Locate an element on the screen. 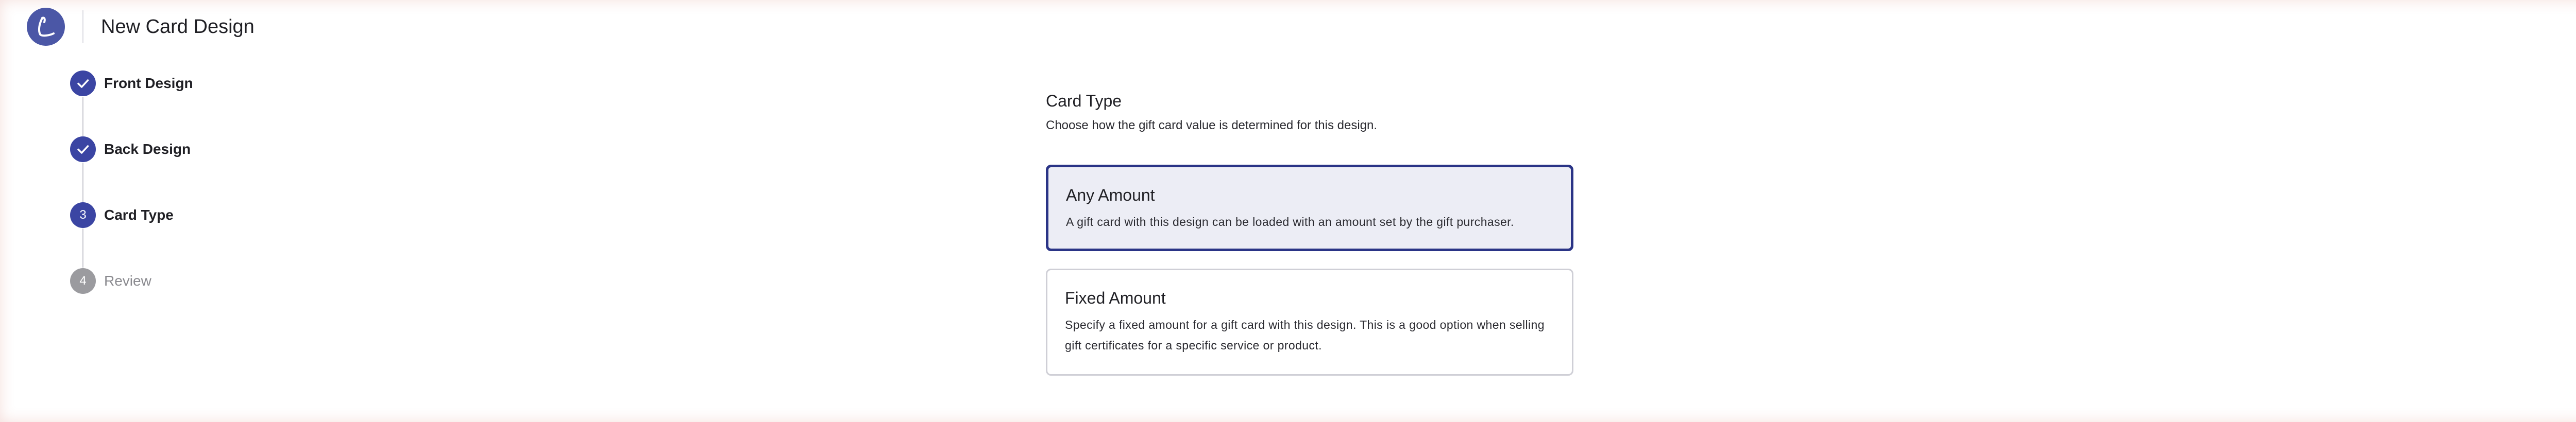  section-title: Card Type is located at coordinates (1084, 101).